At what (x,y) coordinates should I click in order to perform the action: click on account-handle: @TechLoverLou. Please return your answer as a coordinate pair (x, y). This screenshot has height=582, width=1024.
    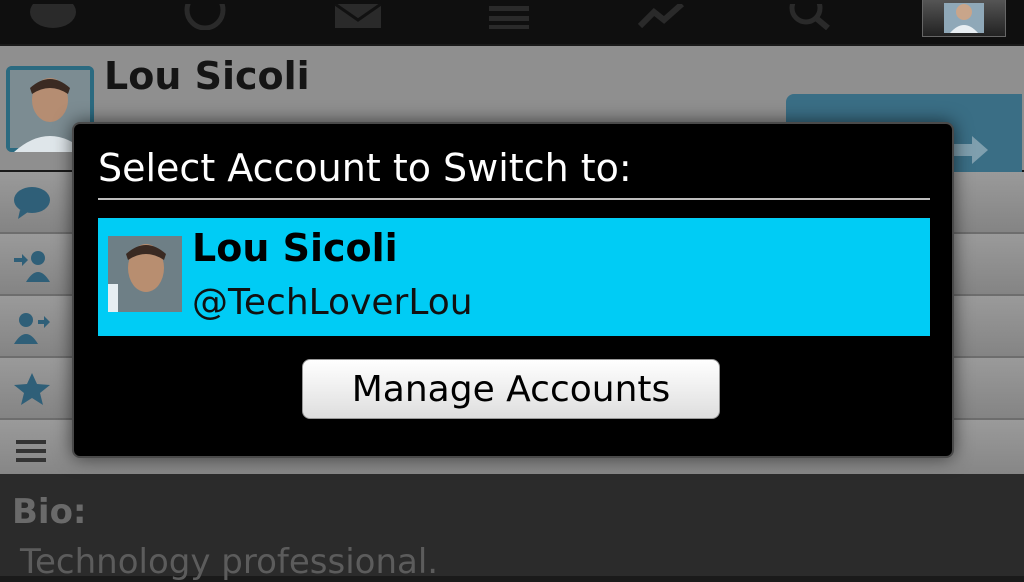
    Looking at the image, I should click on (332, 302).